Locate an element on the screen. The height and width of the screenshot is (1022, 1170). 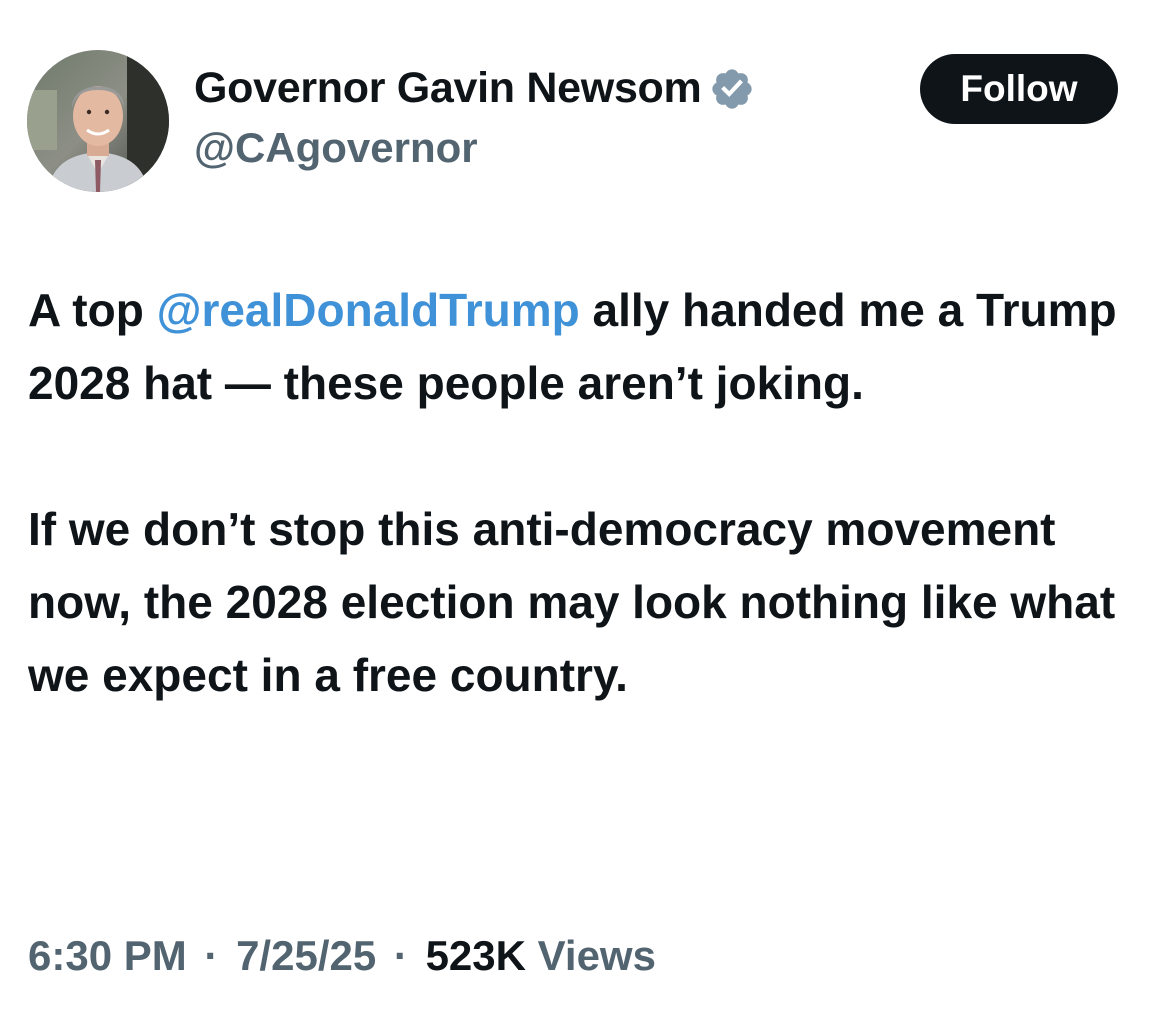
author-display-name: Governor Gavin Newsom is located at coordinates (448, 88).